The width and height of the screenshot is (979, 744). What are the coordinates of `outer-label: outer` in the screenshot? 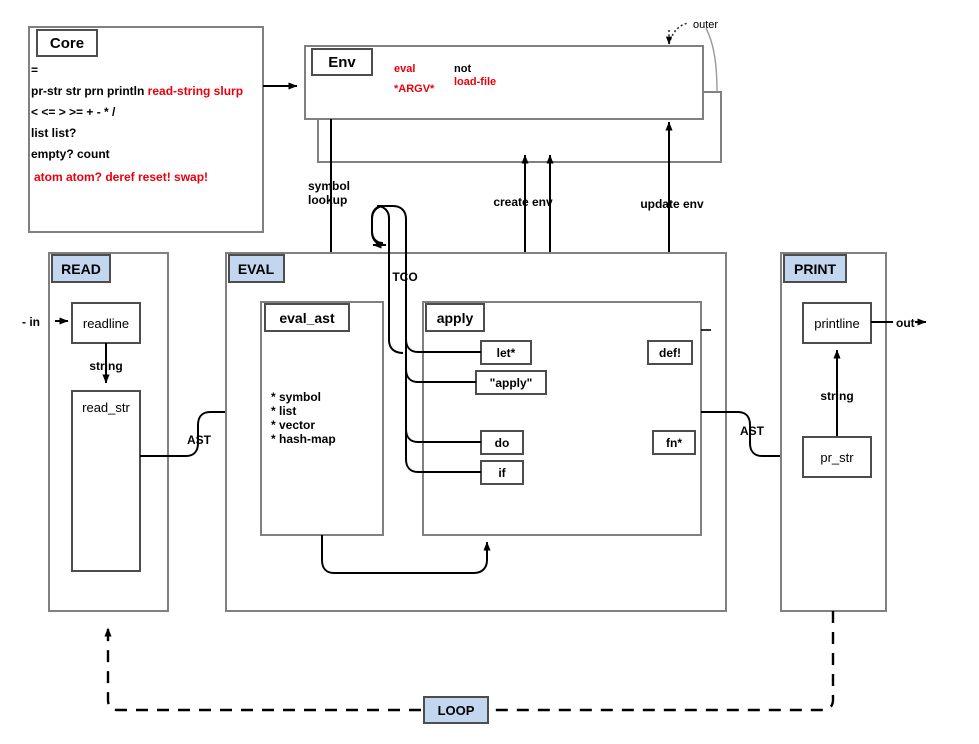 It's located at (705, 25).